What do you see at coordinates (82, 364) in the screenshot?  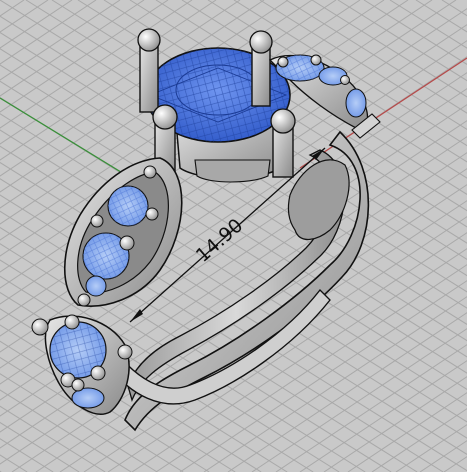 I see `lower-side-gems` at bounding box center [82, 364].